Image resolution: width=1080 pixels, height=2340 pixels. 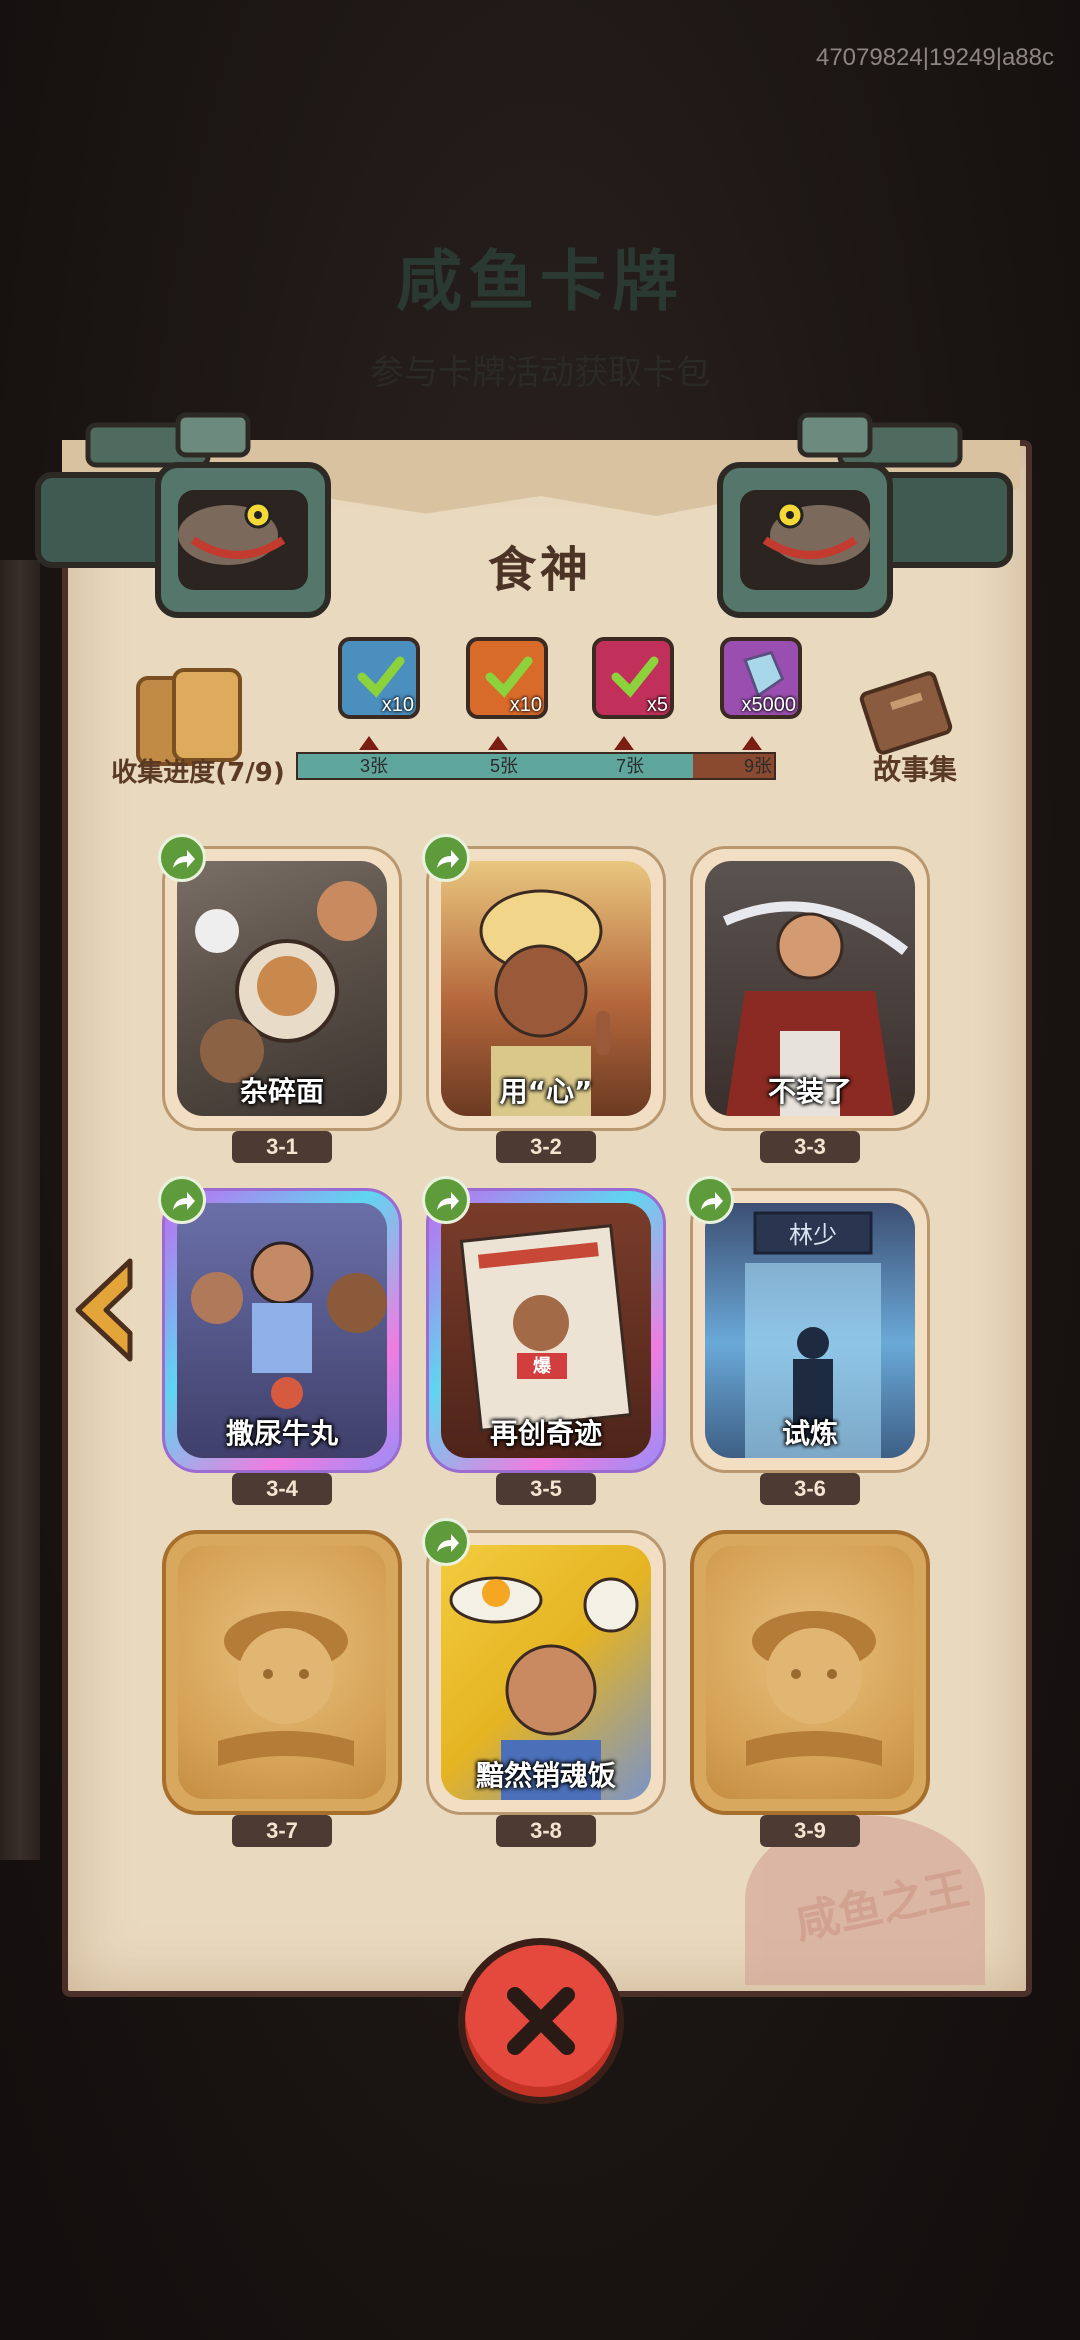 What do you see at coordinates (282, 988) in the screenshot?
I see `collection-card: 杂碎面` at bounding box center [282, 988].